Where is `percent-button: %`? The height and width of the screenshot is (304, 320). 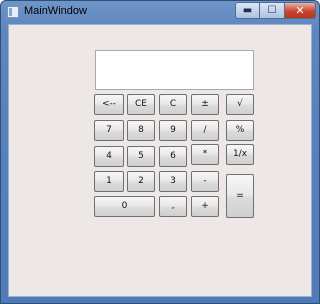
percent-button: % is located at coordinates (240, 130).